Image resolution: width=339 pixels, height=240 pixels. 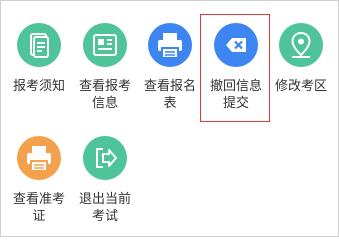 What do you see at coordinates (38, 86) in the screenshot?
I see `tile-exam-notice-label: 报考须知` at bounding box center [38, 86].